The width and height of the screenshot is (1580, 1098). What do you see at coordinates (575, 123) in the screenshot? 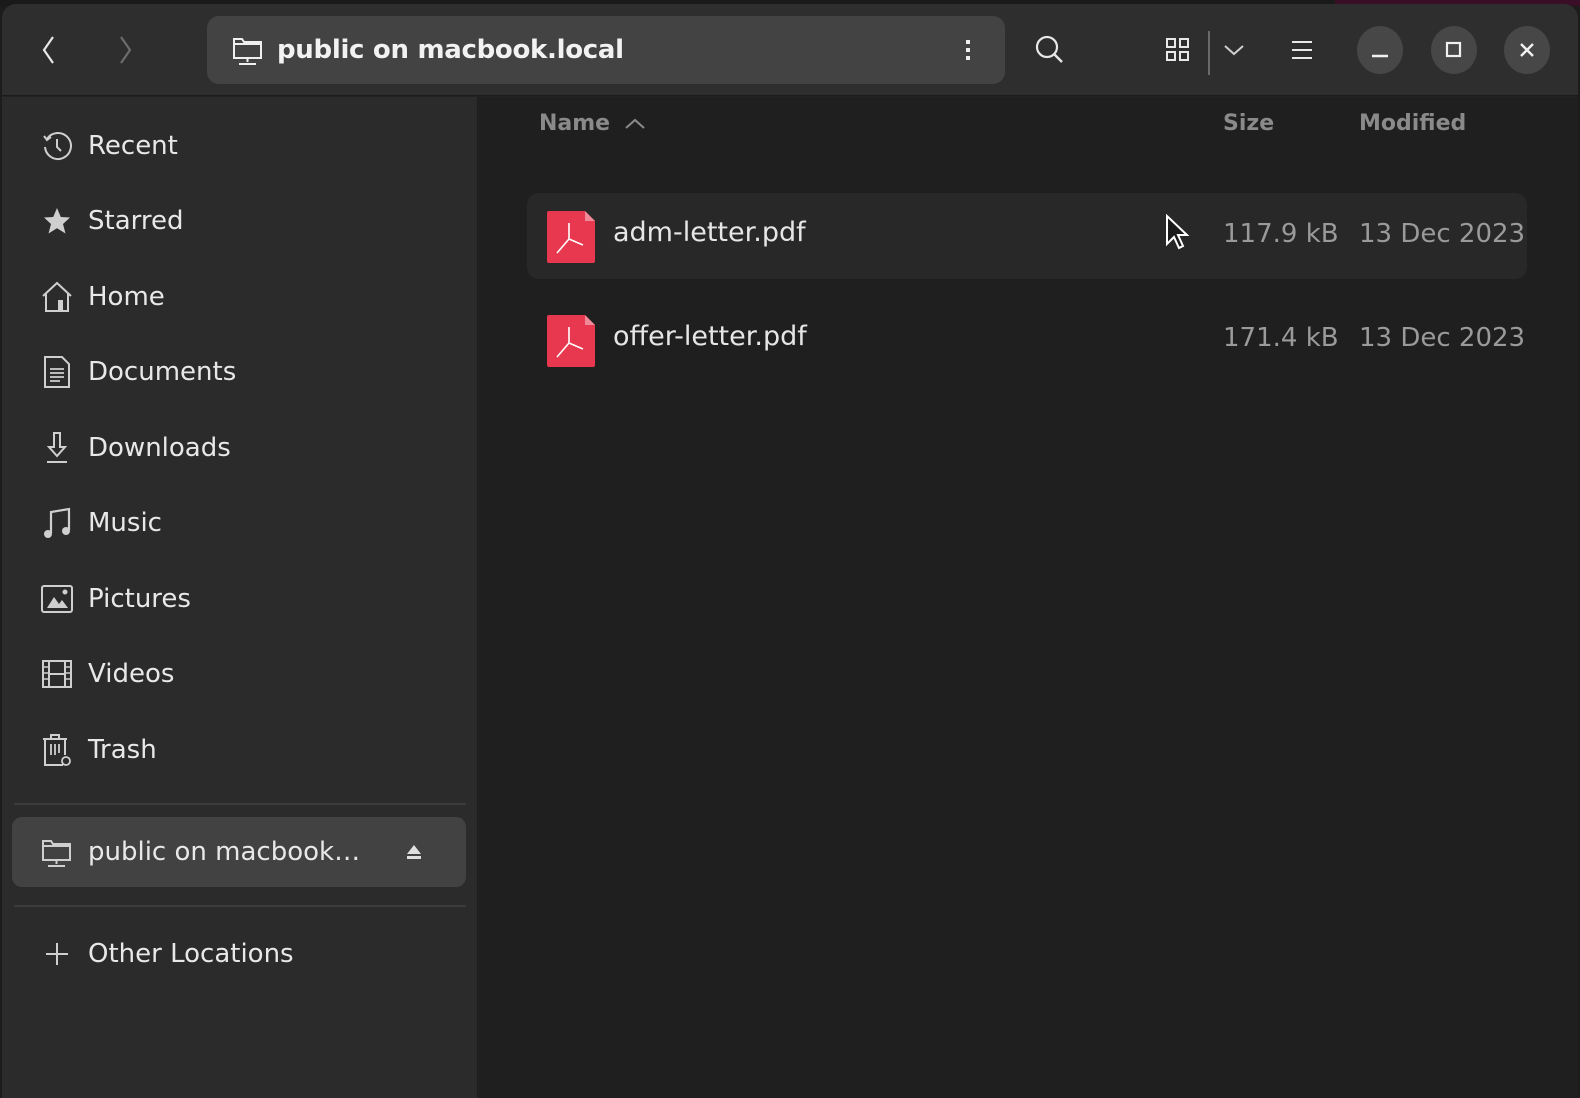
I see `column-header-label: Name` at bounding box center [575, 123].